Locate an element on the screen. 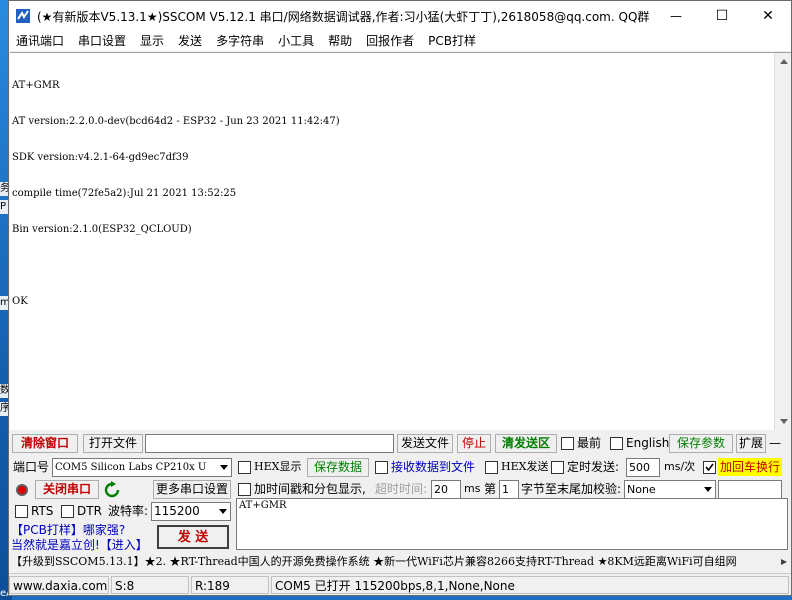  baud-select: 115200 is located at coordinates (191, 511).